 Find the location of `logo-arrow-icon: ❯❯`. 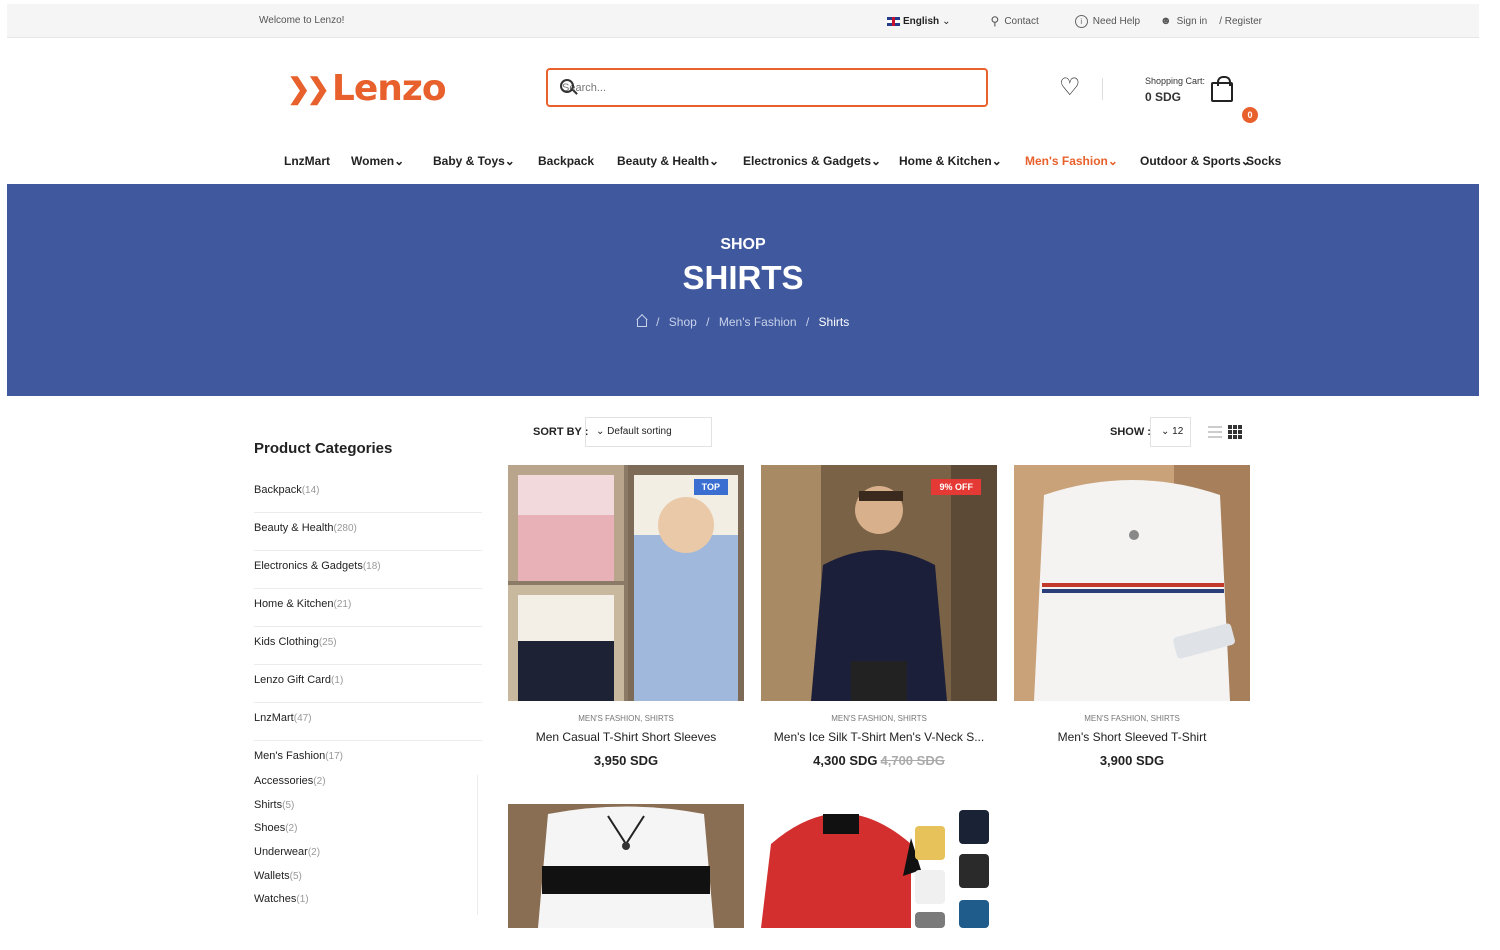

logo-arrow-icon: ❯❯ is located at coordinates (308, 88).